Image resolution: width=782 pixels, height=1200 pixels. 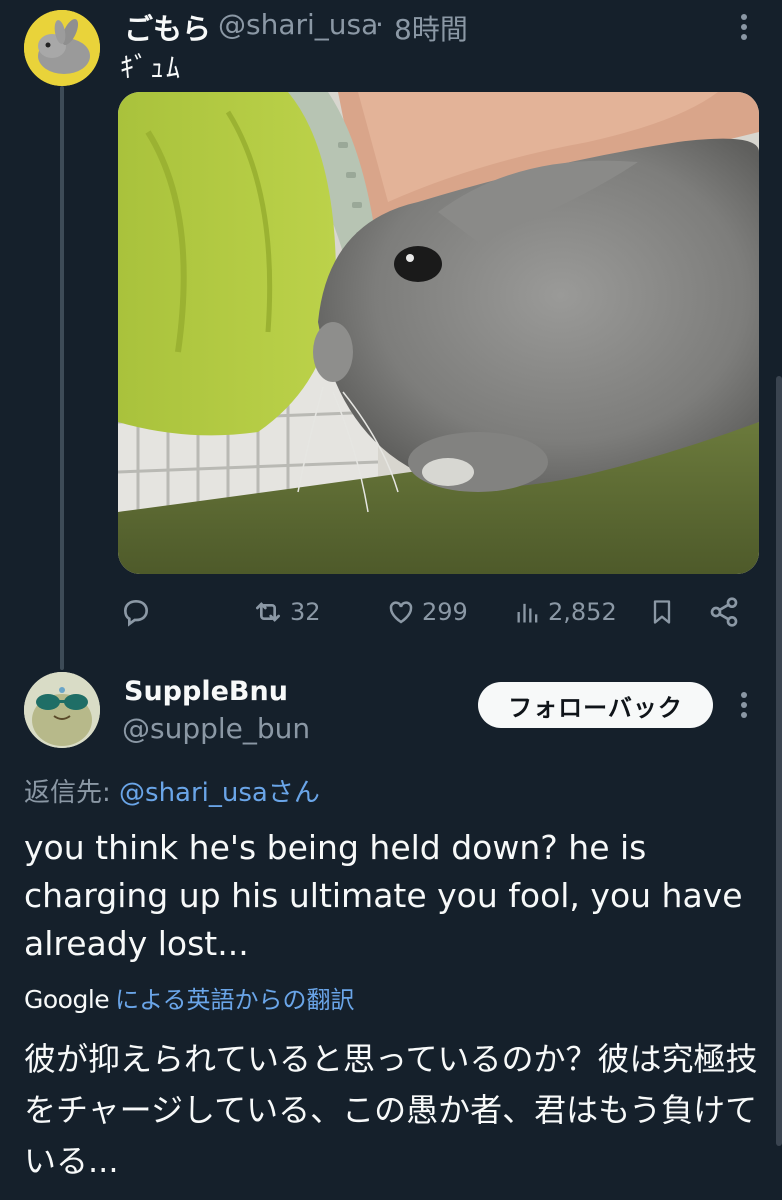 What do you see at coordinates (72, 793) in the screenshot?
I see `reply-prefix: 返信先:` at bounding box center [72, 793].